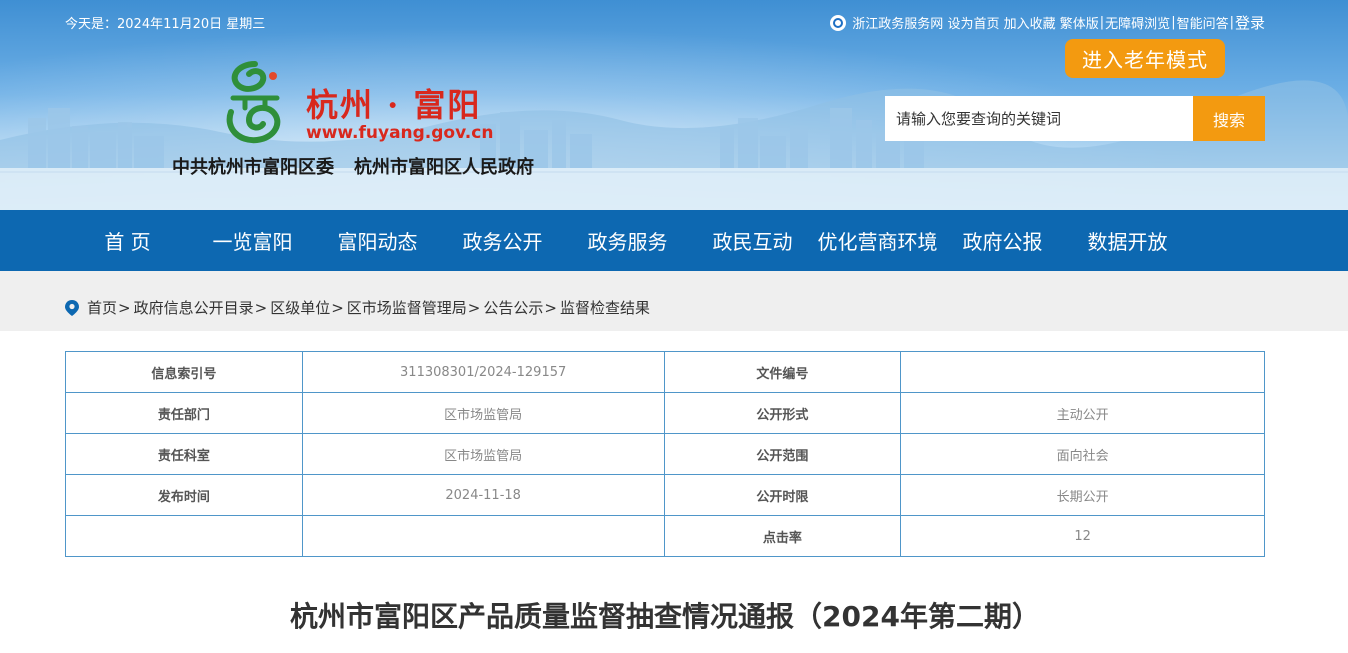 This screenshot has height=653, width=1348. I want to click on table-row: 责任部门 区市场监管局 公开形式 主动公开, so click(665, 413).